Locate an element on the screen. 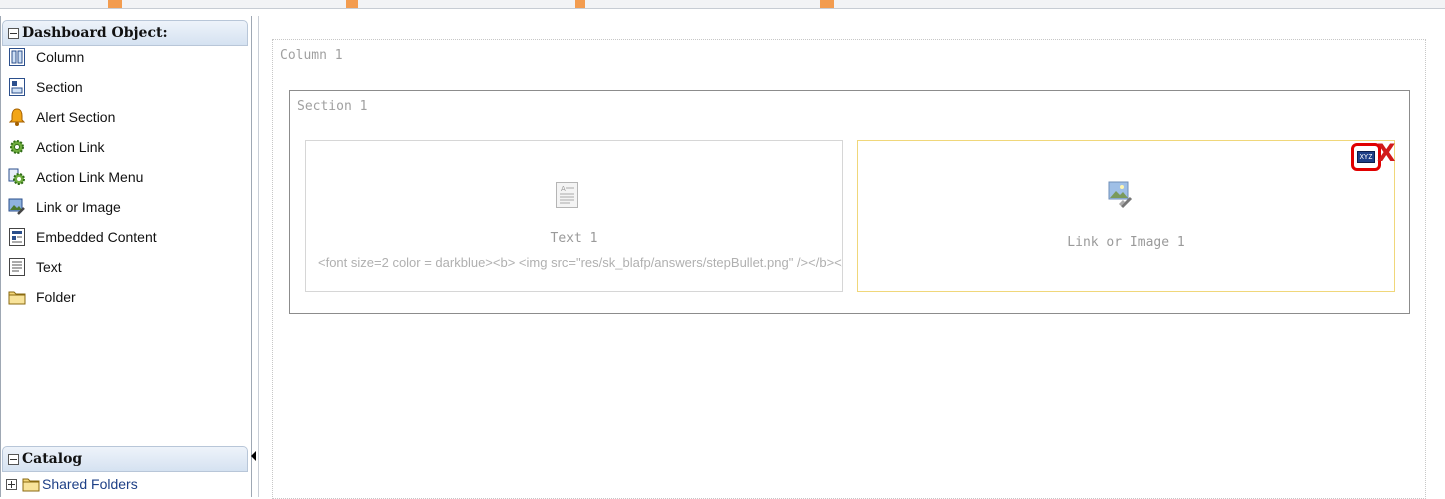  object-item-action-link-menu: Action Link Menu is located at coordinates (125, 177).